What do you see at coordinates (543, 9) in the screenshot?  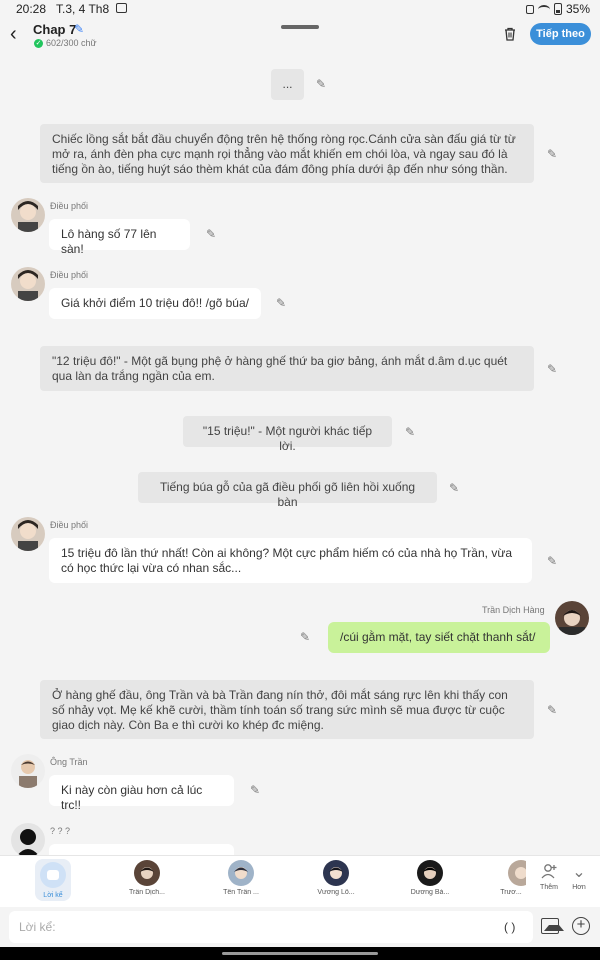 I see `wifi-icon` at bounding box center [543, 9].